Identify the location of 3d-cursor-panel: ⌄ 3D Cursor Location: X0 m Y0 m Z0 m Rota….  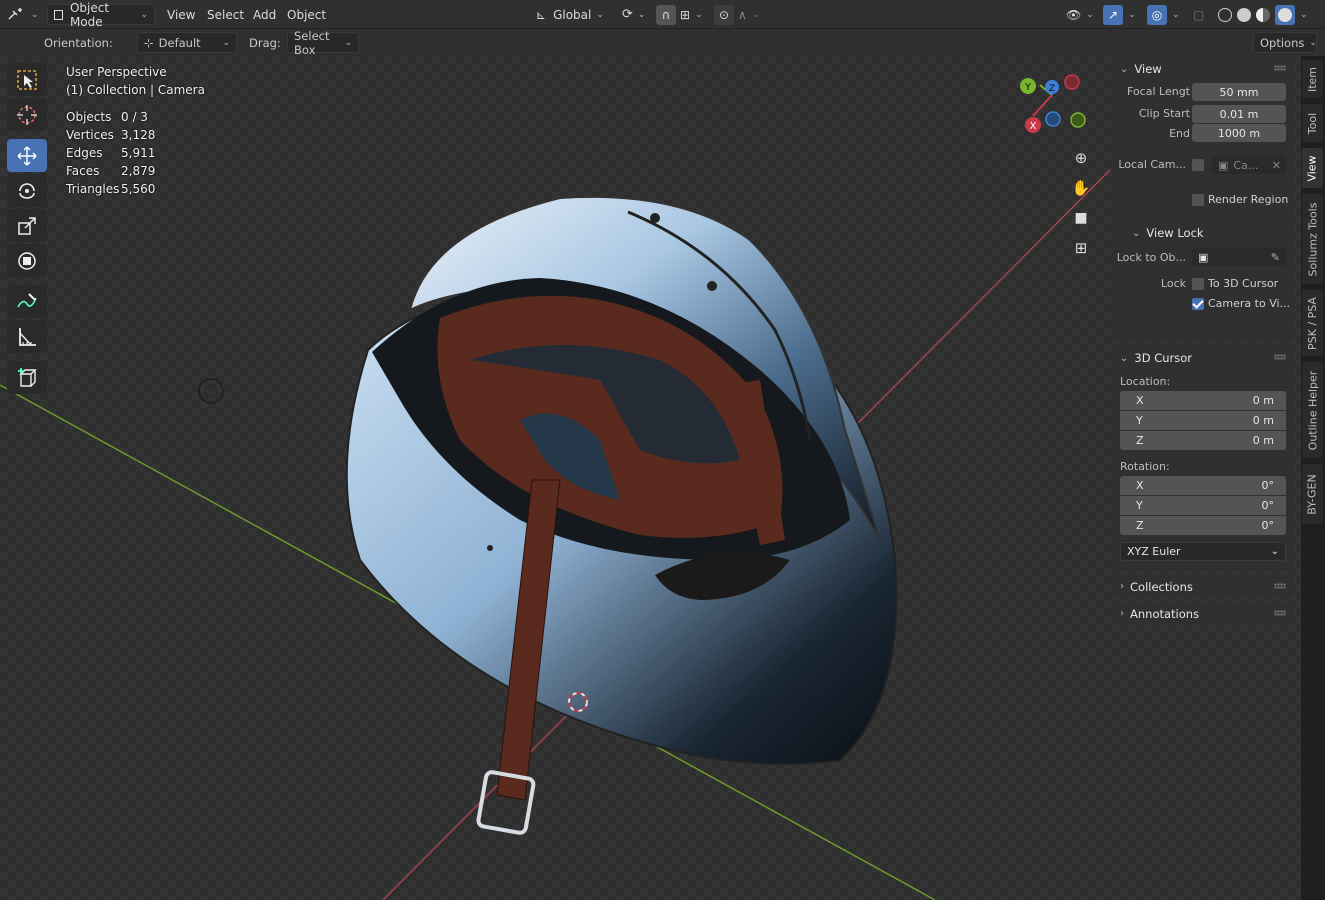
(1203, 458).